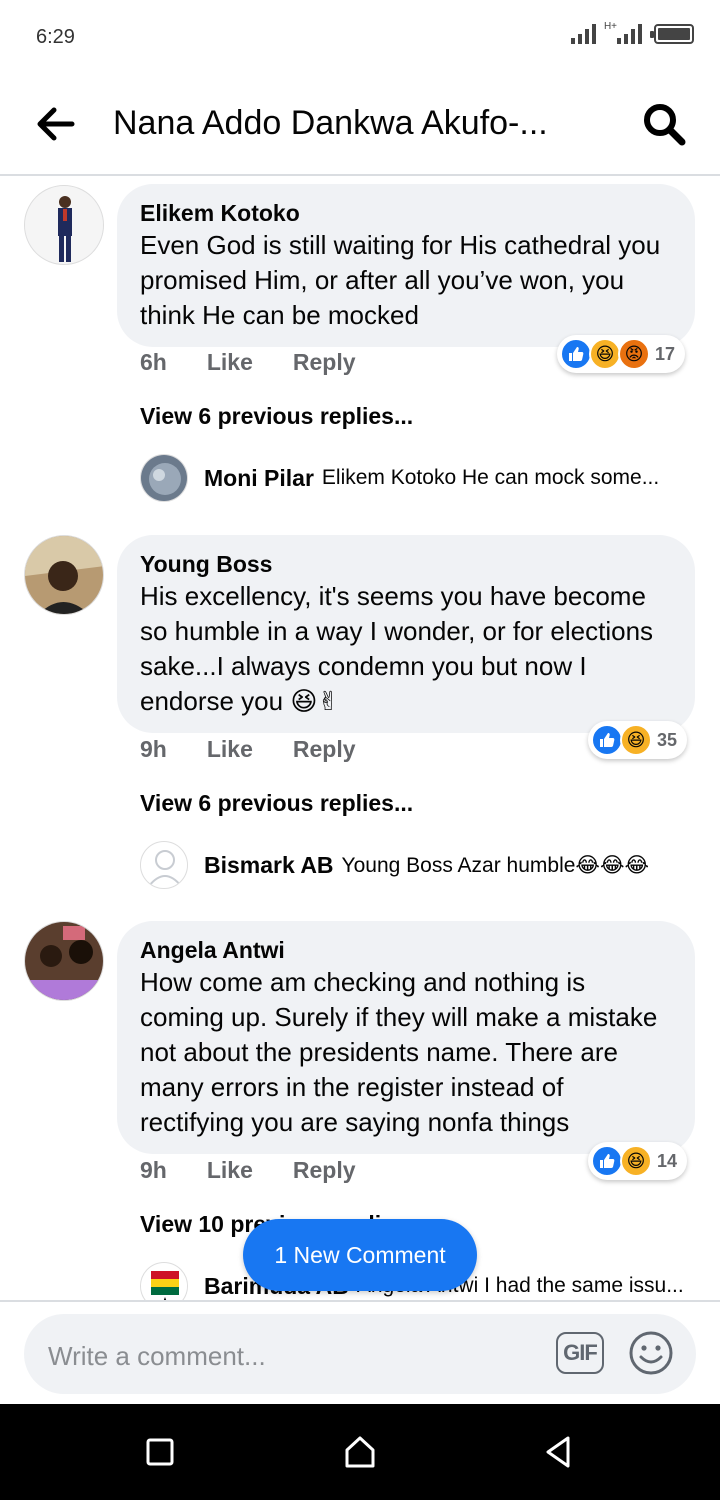 The image size is (720, 1500). I want to click on reaction-count: 14, so click(667, 1160).